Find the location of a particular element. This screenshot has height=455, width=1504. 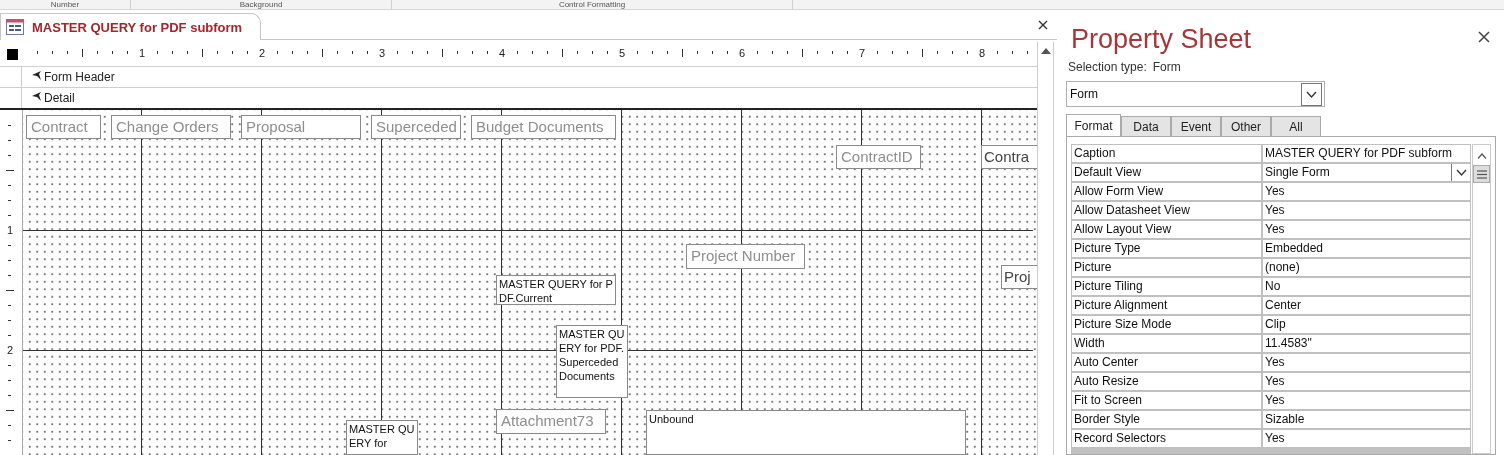

section-bar: Detail is located at coordinates (529, 98).